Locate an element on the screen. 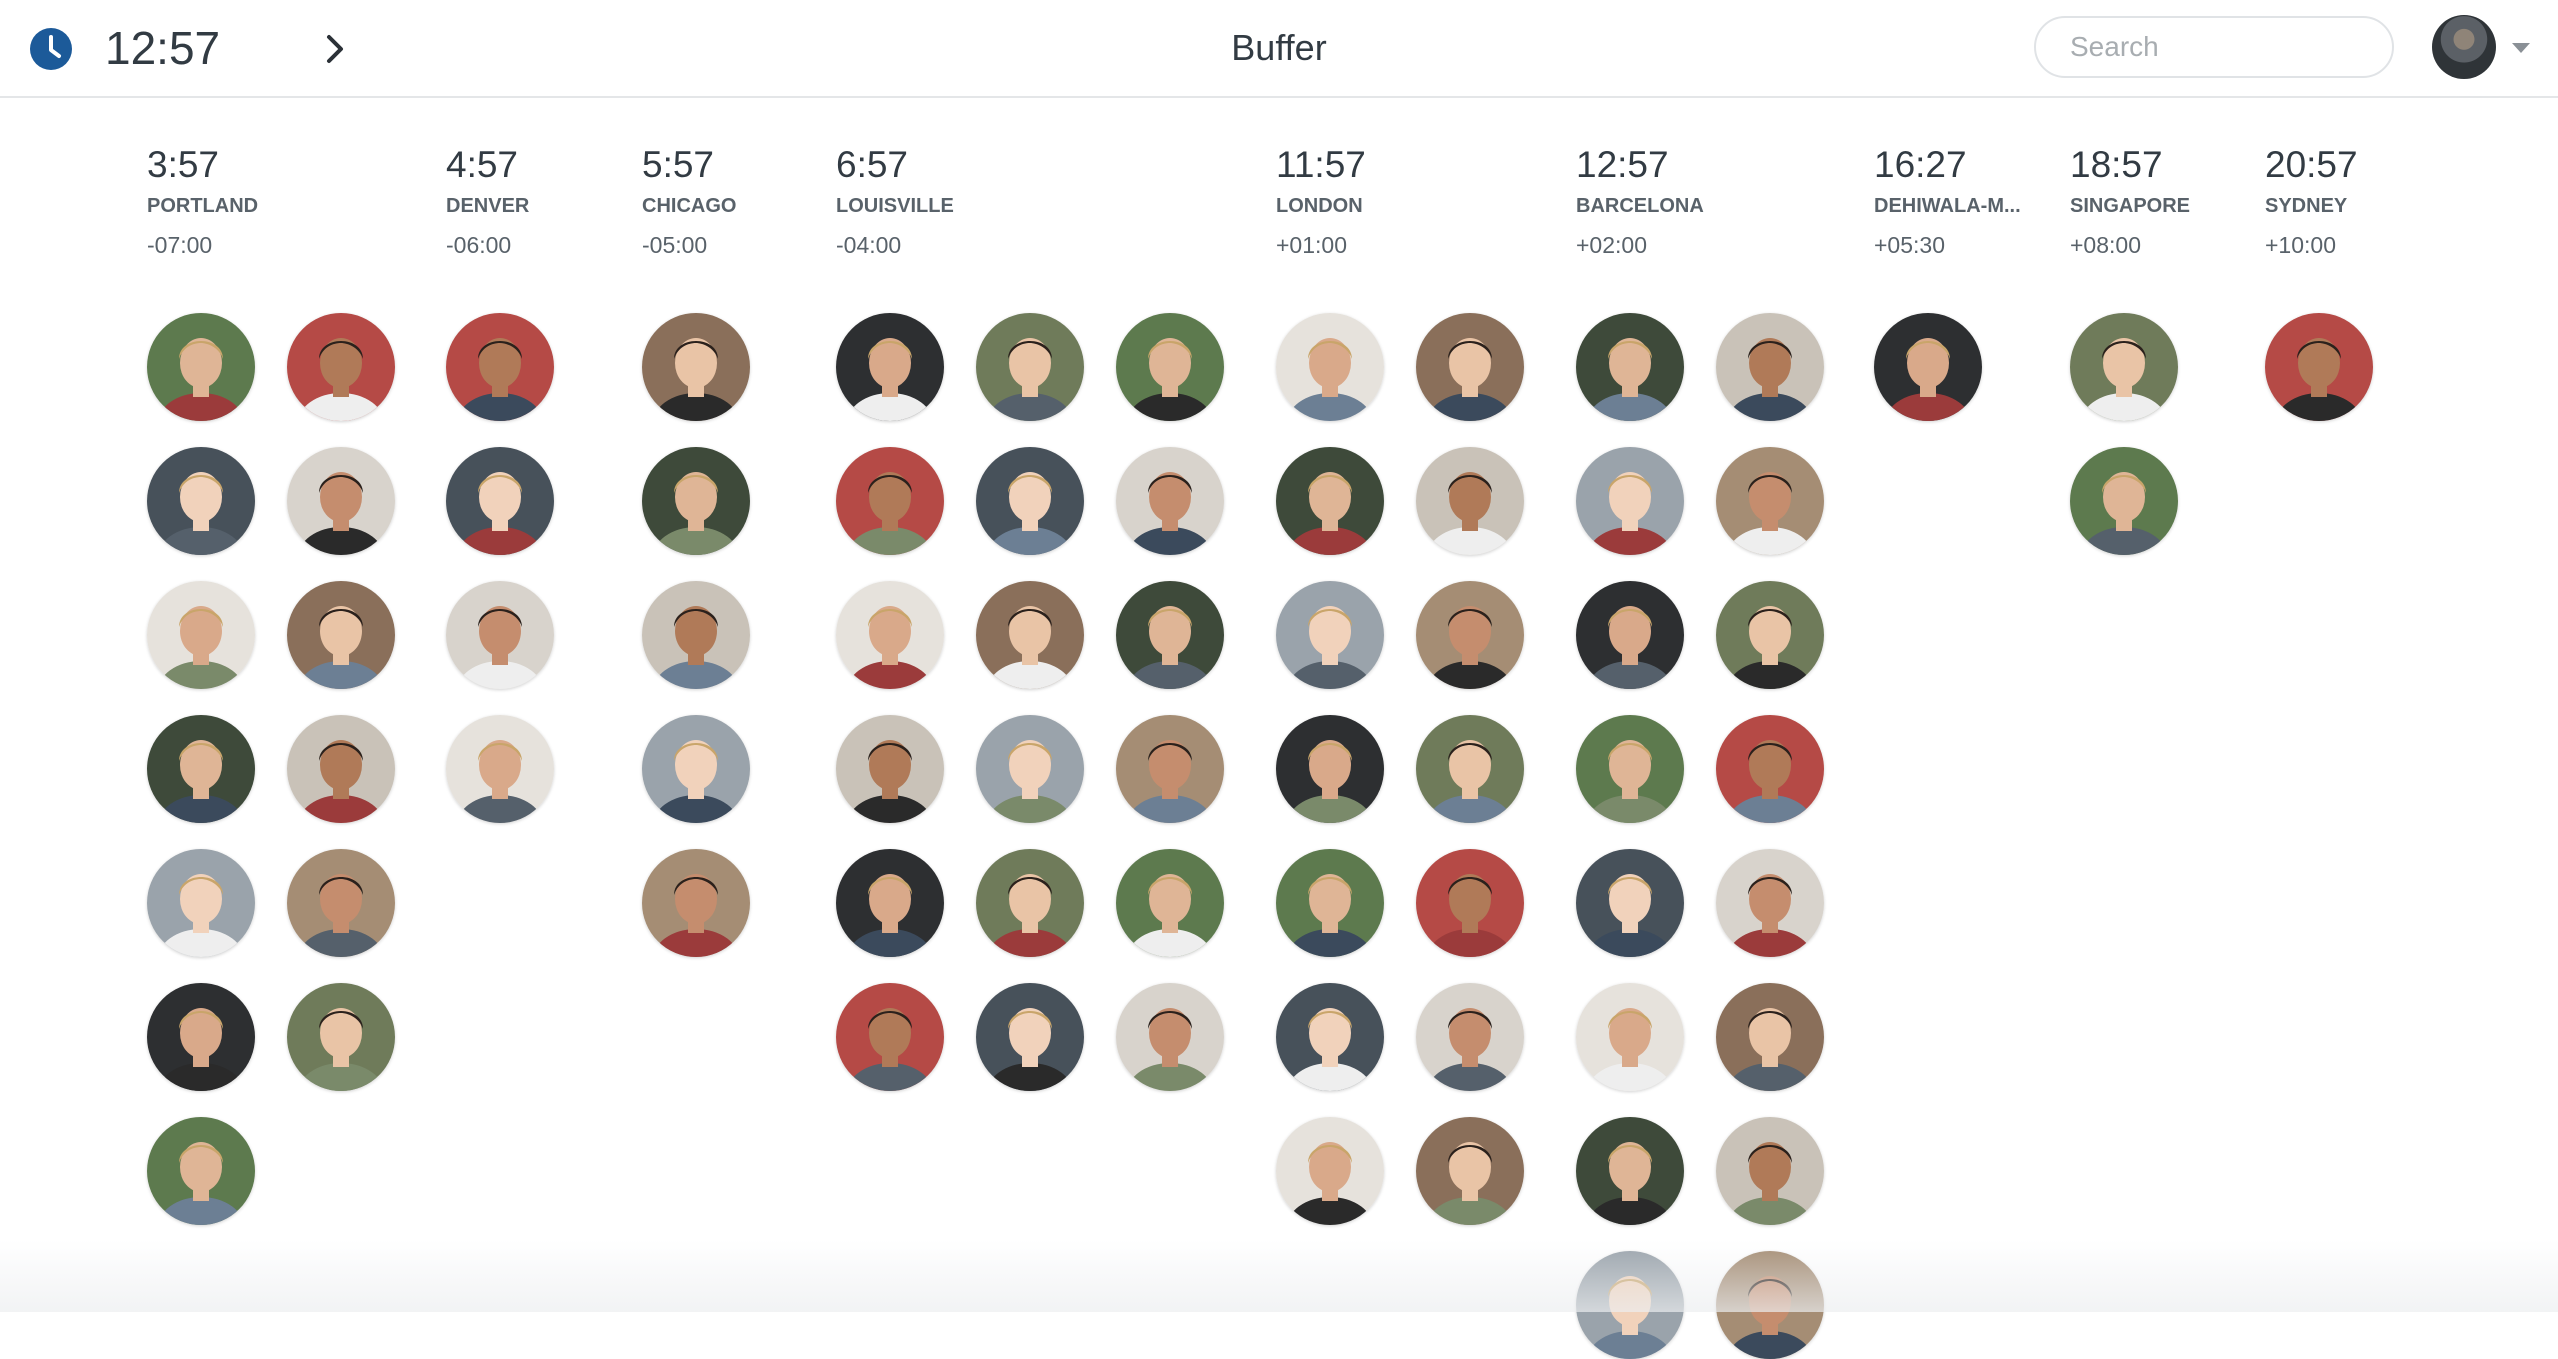 This screenshot has width=2558, height=1359. member-grid-barcelona is located at coordinates (1700, 836).